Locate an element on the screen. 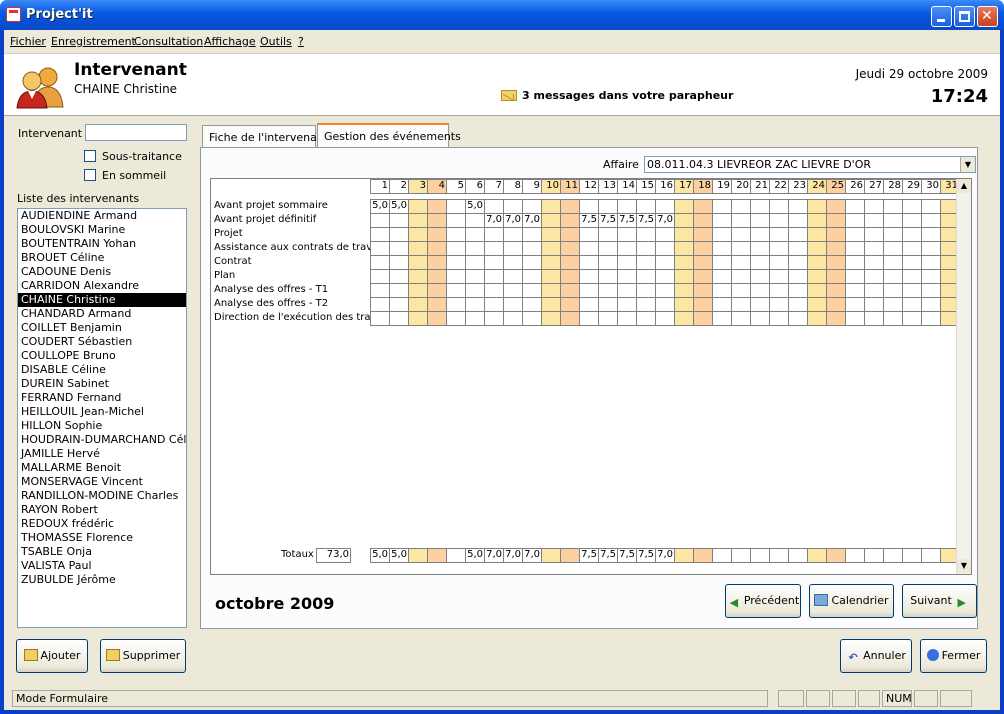  list-item: CHAINE Christine is located at coordinates (102, 300).